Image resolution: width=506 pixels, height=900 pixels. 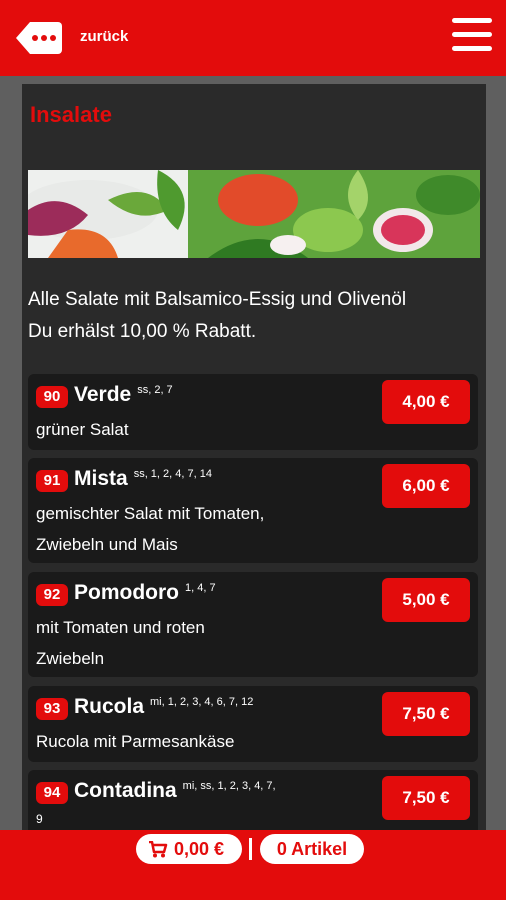 I want to click on item-name: Rucola mi, 1, 2, 3, 4, 6, 7, 12, so click(x=163, y=707).